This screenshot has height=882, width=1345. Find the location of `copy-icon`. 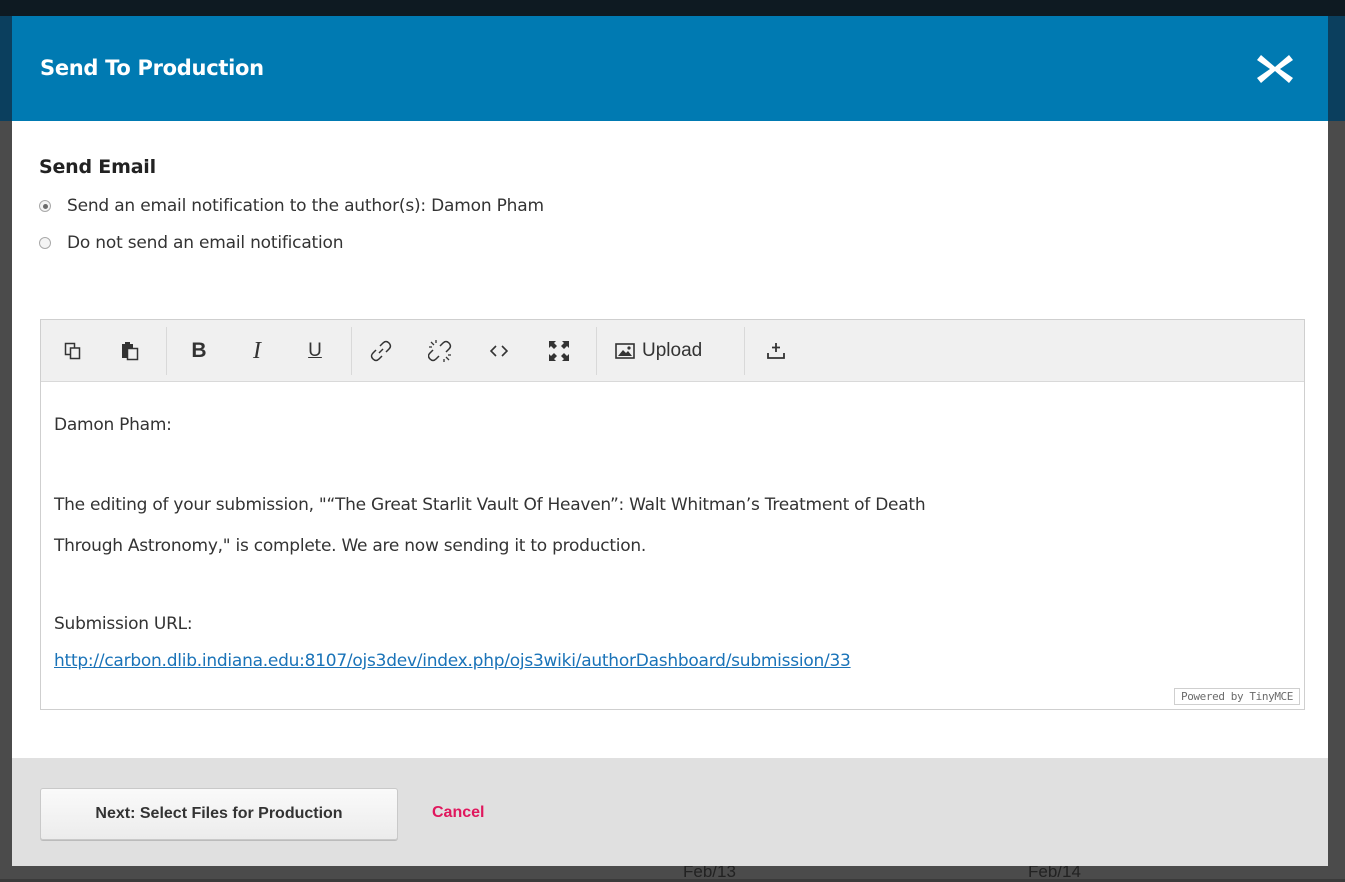

copy-icon is located at coordinates (72, 351).